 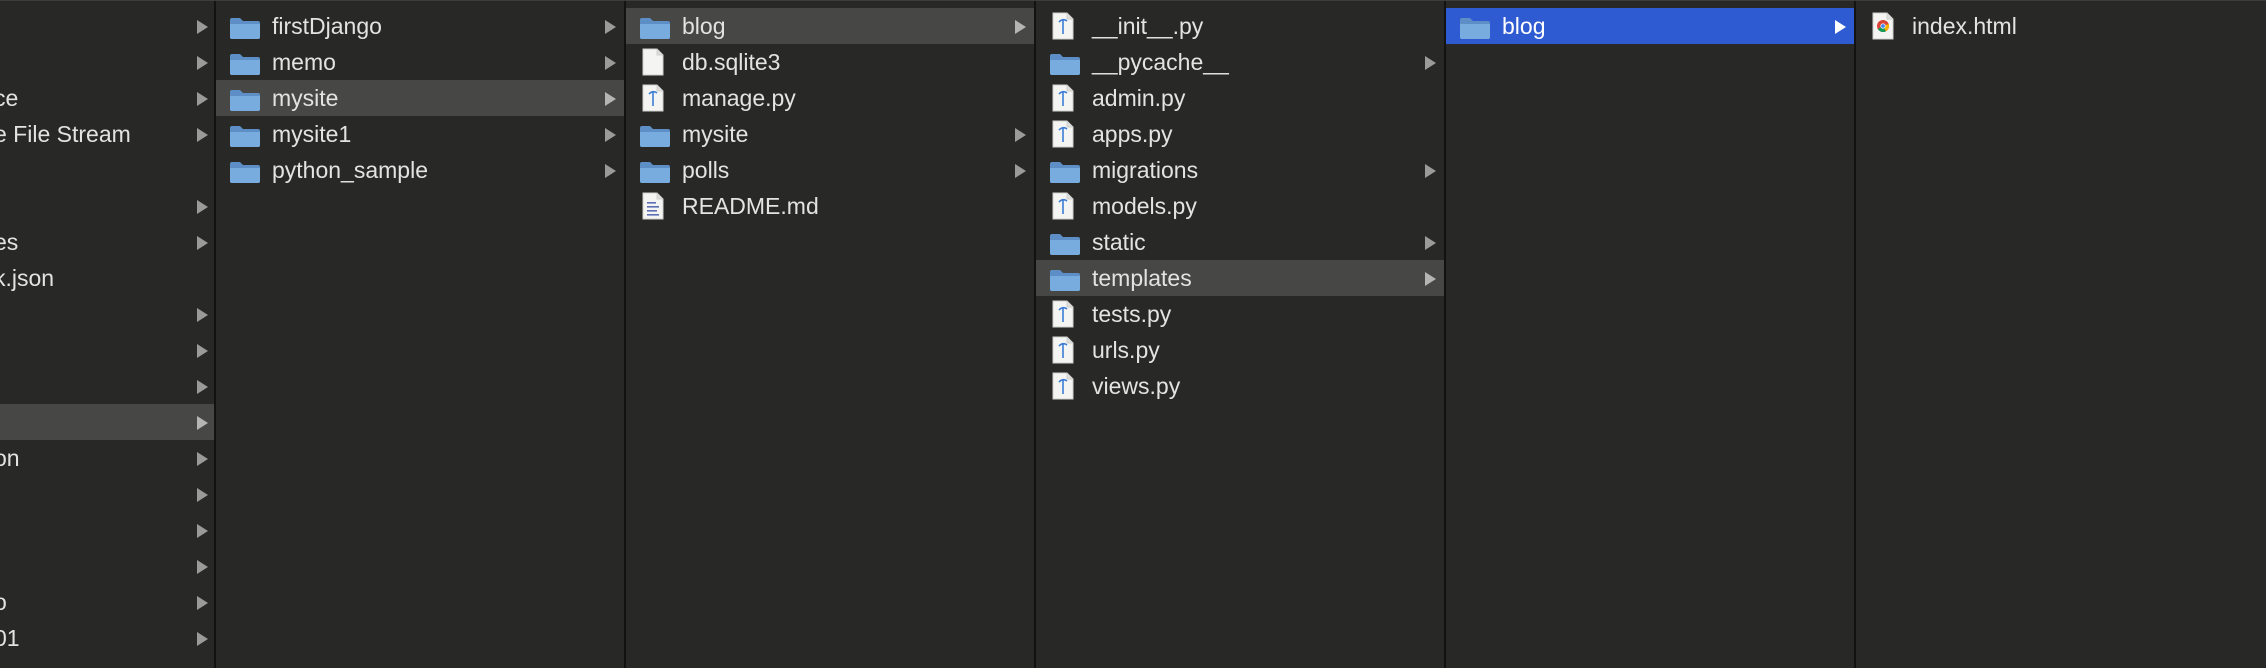 What do you see at coordinates (107, 98) in the screenshot?
I see `list-item-ce: ce` at bounding box center [107, 98].